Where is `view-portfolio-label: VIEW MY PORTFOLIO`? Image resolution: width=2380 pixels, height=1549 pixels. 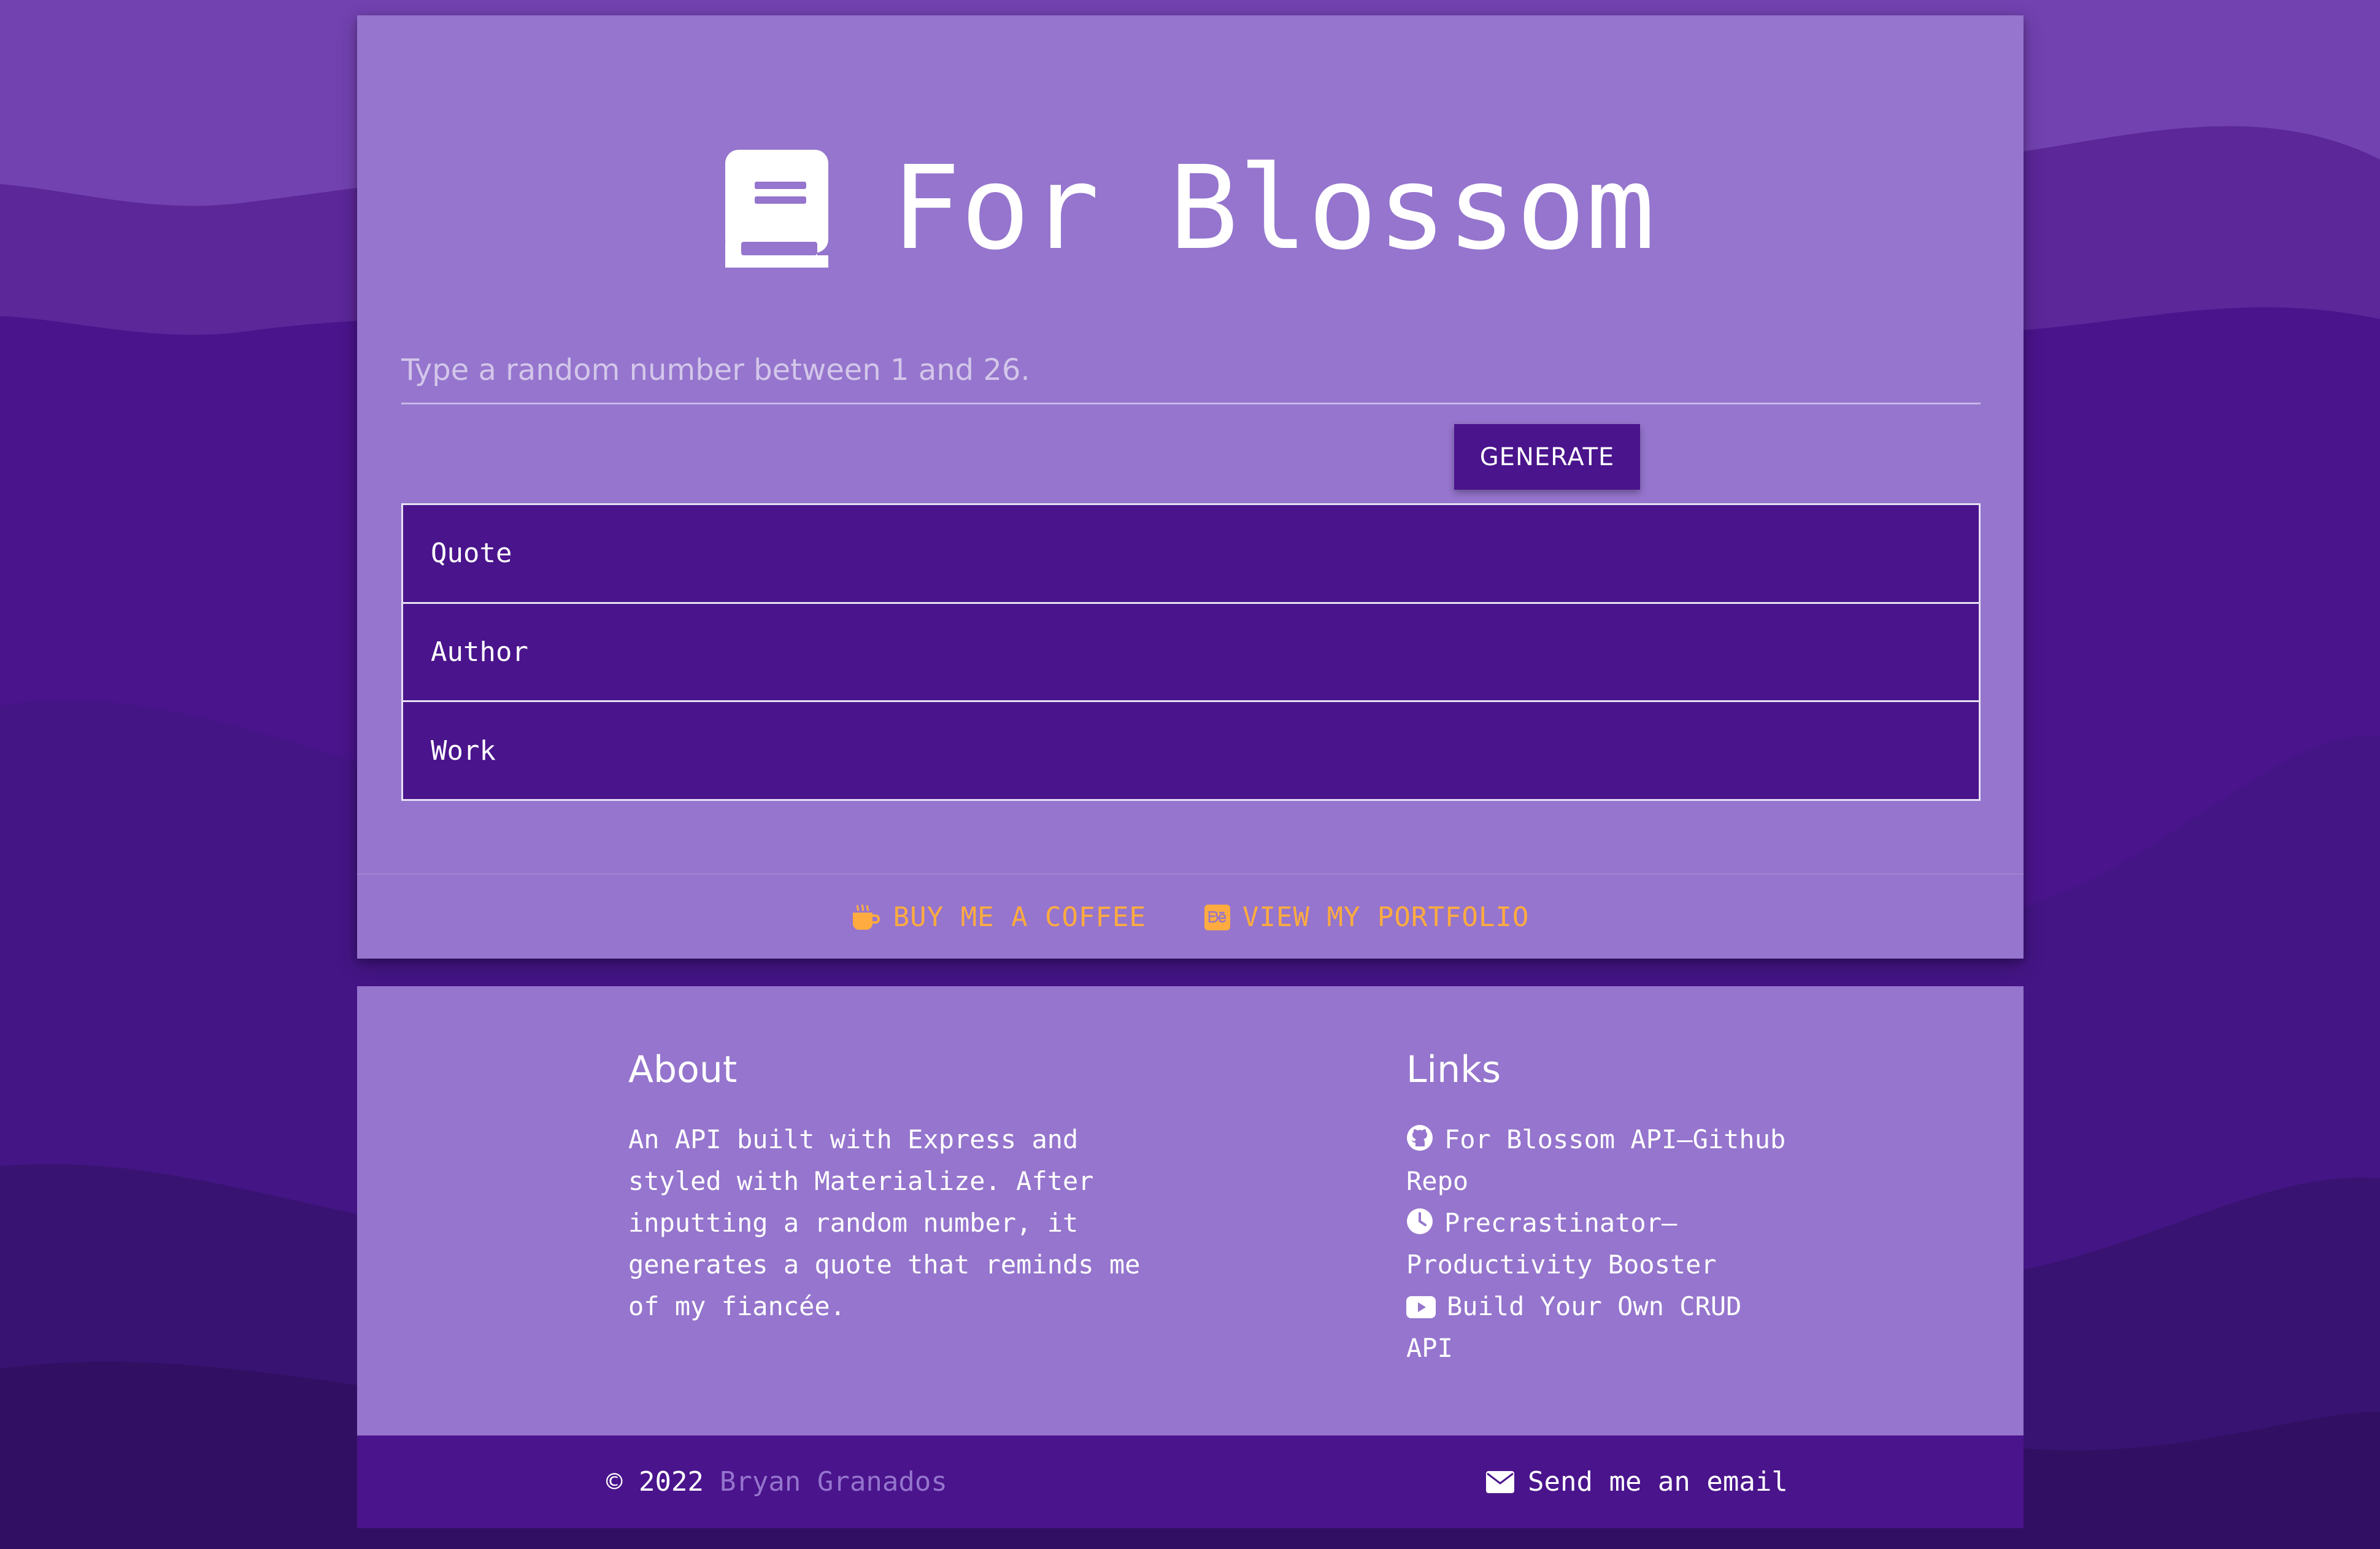
view-portfolio-label: VIEW MY PORTFOLIO is located at coordinates (1386, 918).